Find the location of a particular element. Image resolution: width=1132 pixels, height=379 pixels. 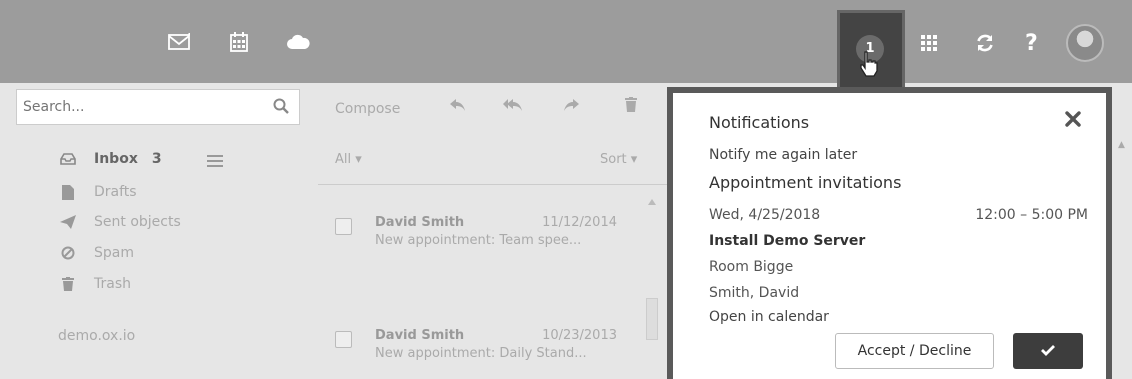

mail-toolbar: Compose is located at coordinates (367, 109).